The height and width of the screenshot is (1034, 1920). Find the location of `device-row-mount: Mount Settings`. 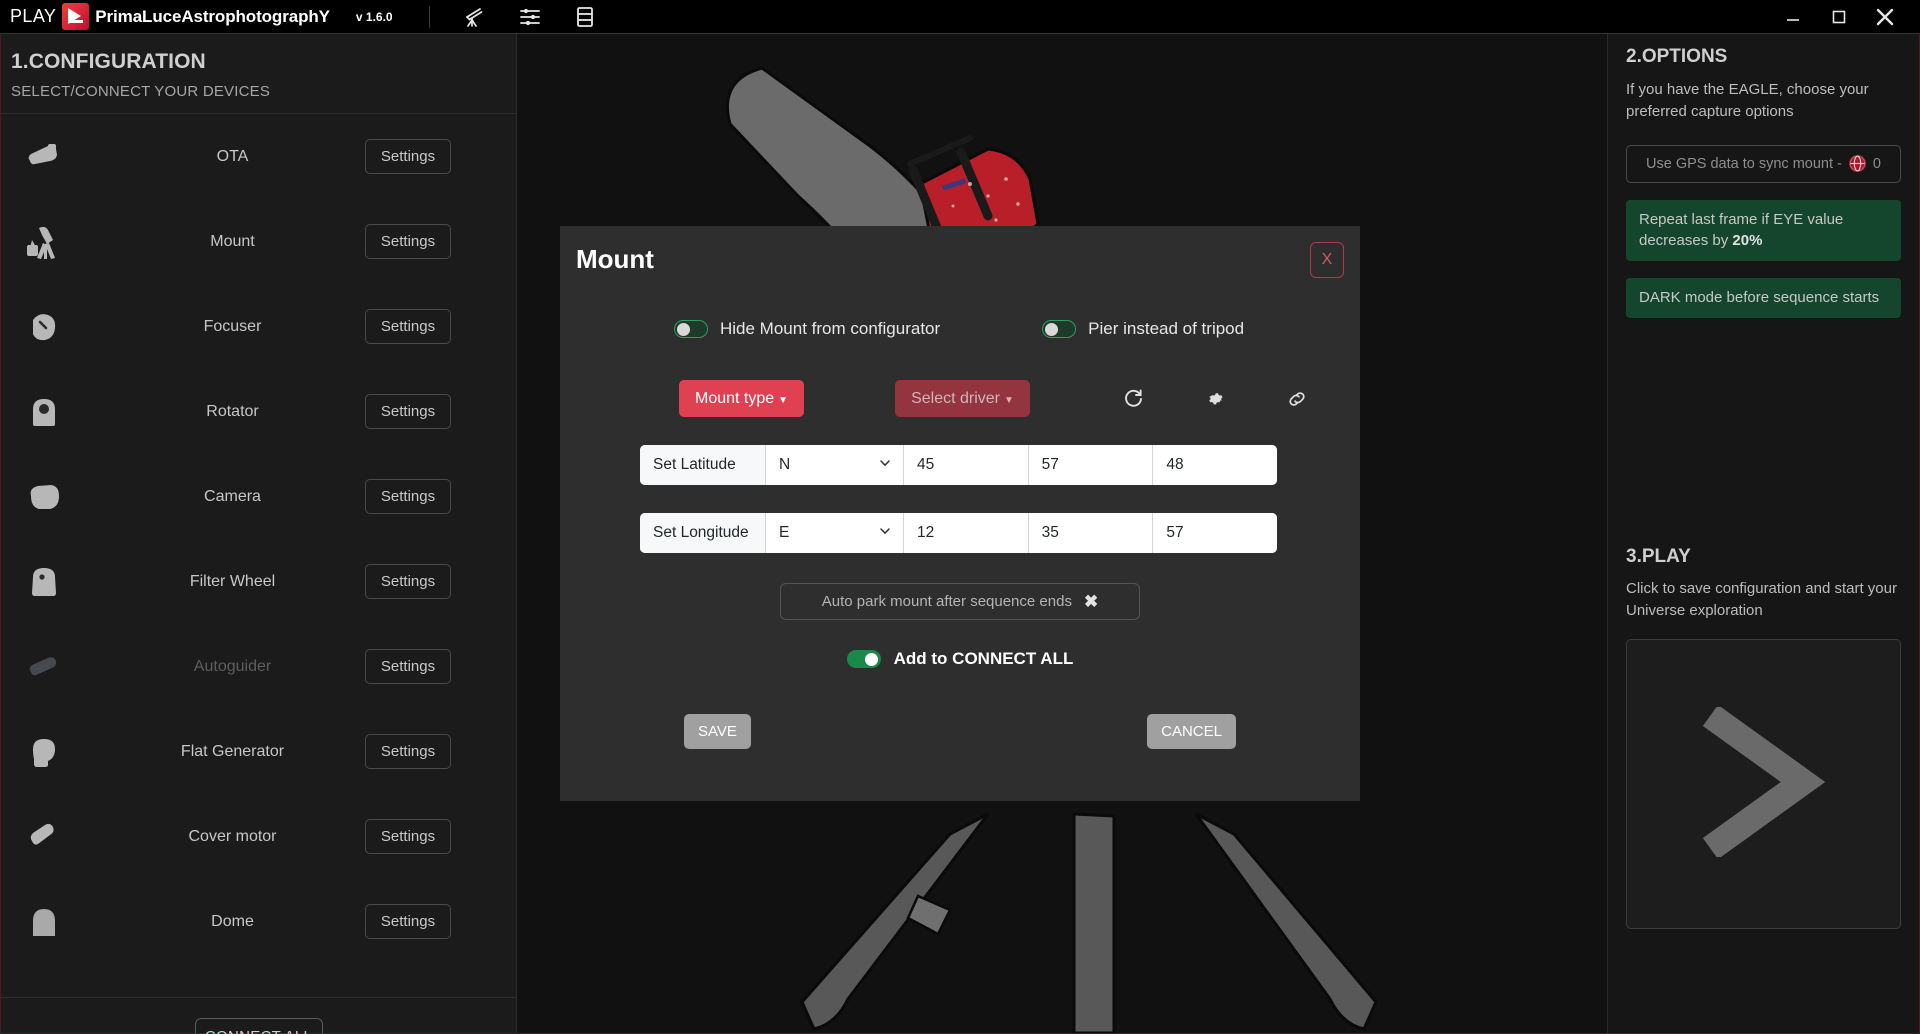

device-row-mount: Mount Settings is located at coordinates (258, 241).